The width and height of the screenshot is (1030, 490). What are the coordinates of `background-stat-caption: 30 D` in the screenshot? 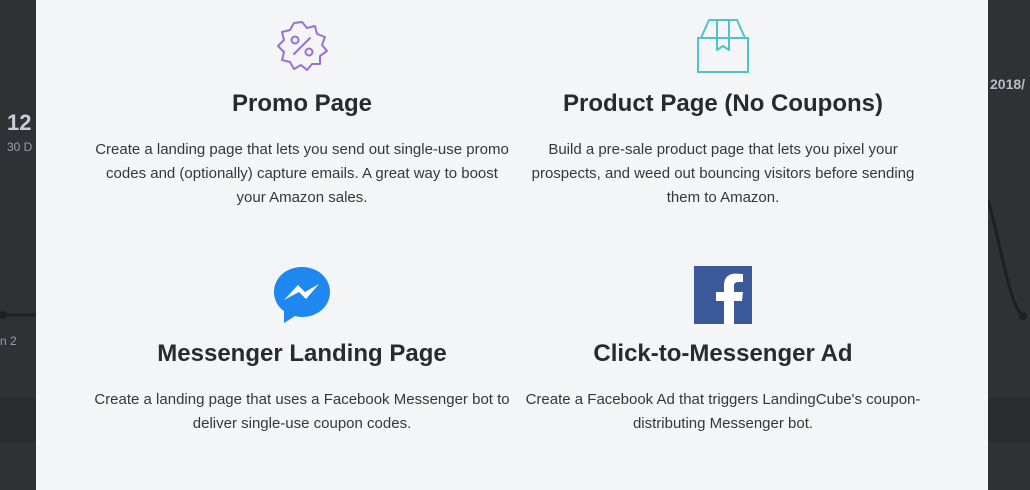 It's located at (20, 147).